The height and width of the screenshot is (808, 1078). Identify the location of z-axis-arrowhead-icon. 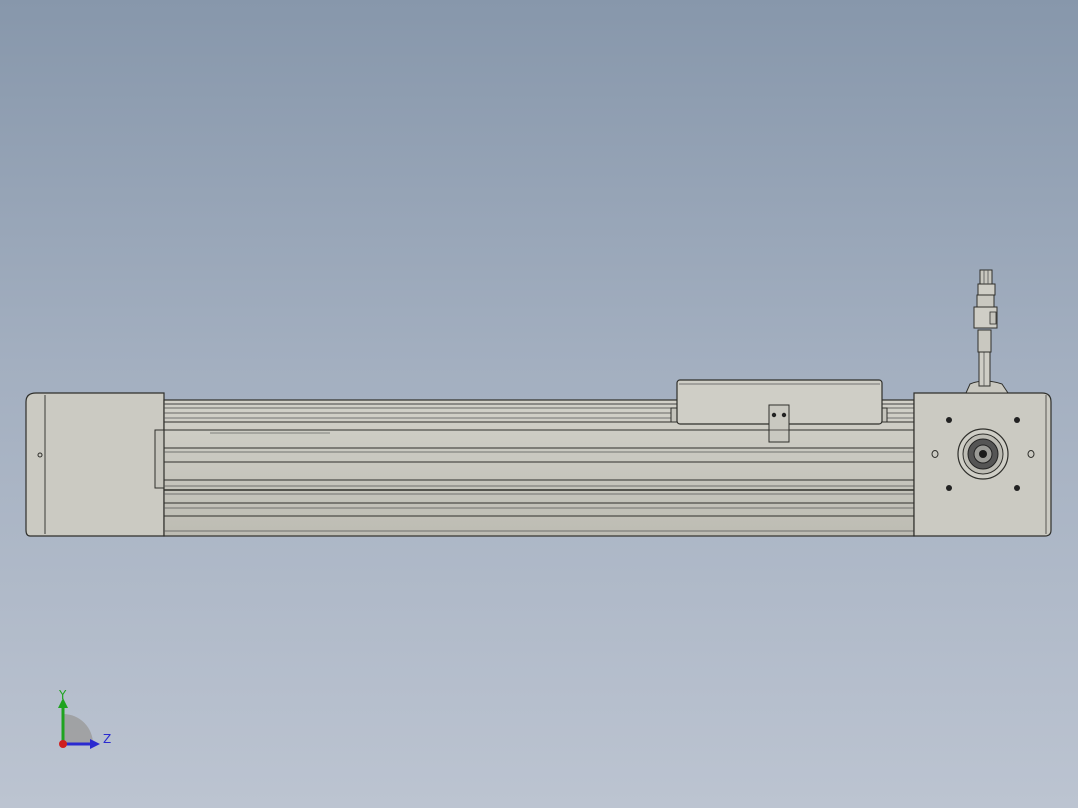
(95, 744).